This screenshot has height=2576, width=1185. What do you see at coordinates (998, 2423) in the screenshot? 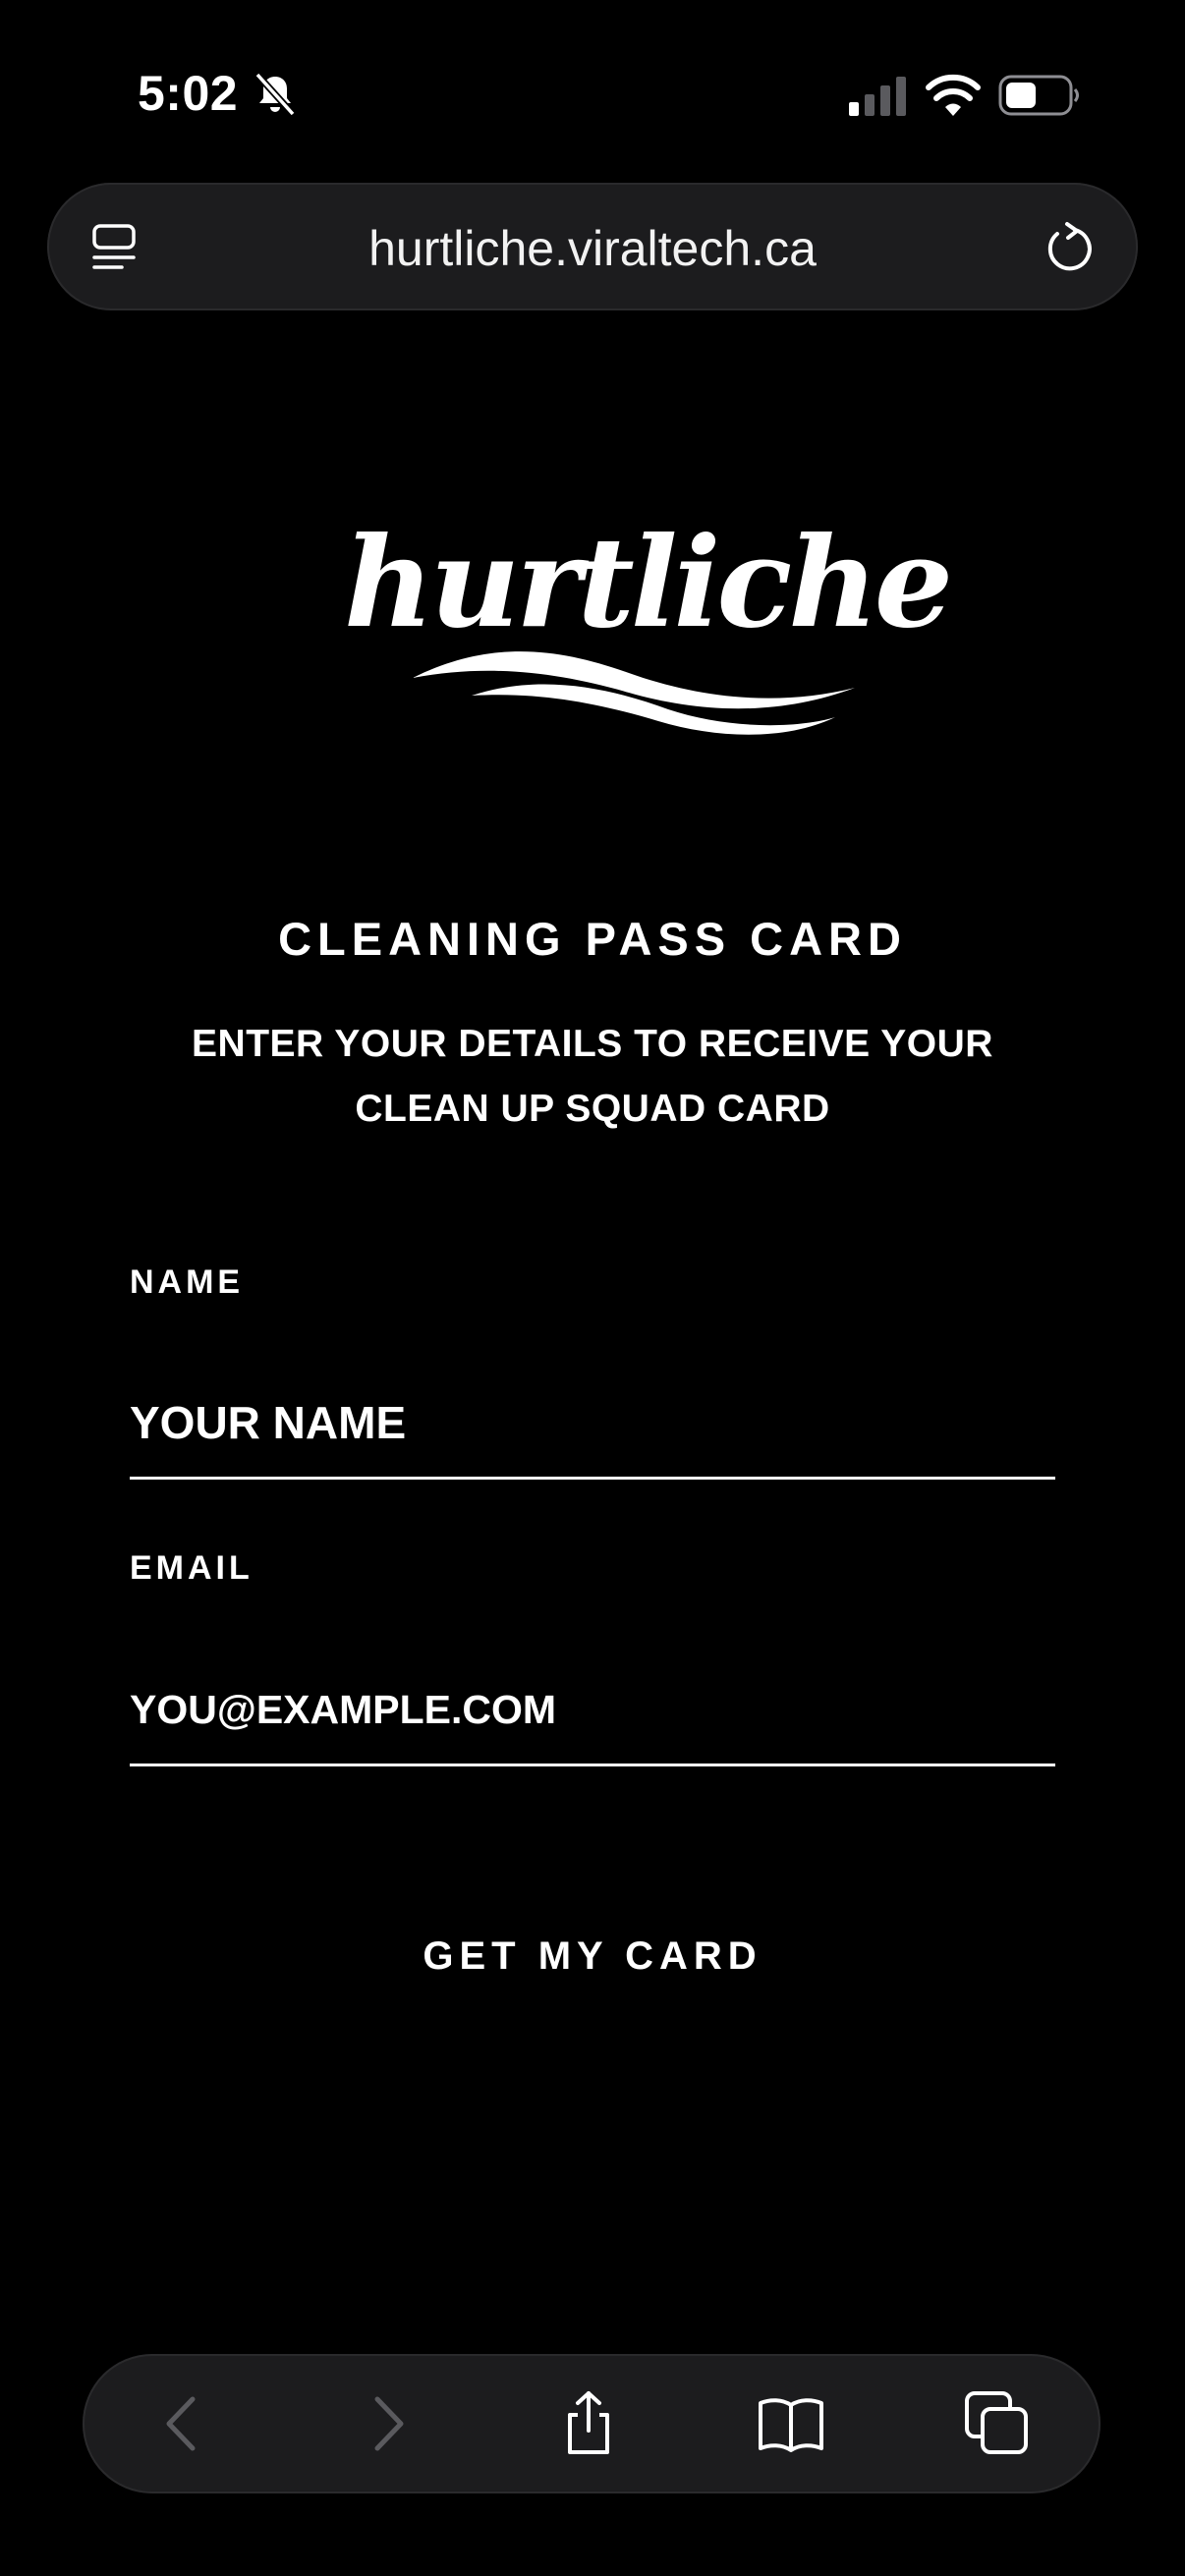
I see `tabs-icon` at bounding box center [998, 2423].